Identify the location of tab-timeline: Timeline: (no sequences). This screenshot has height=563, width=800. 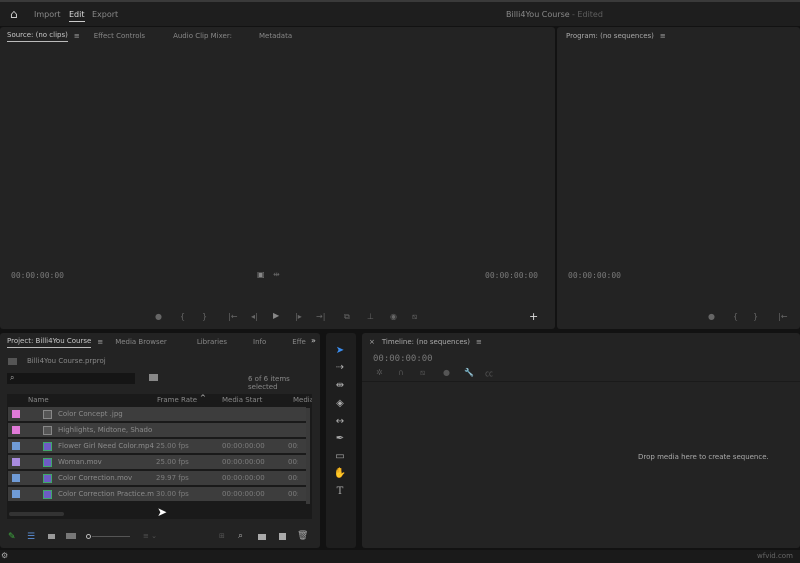
(426, 342).